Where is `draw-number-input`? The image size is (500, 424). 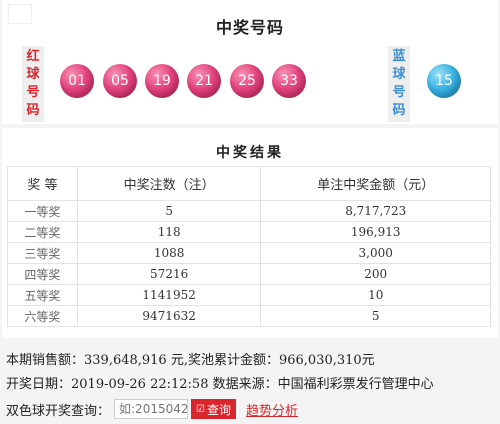
draw-number-input is located at coordinates (151, 409).